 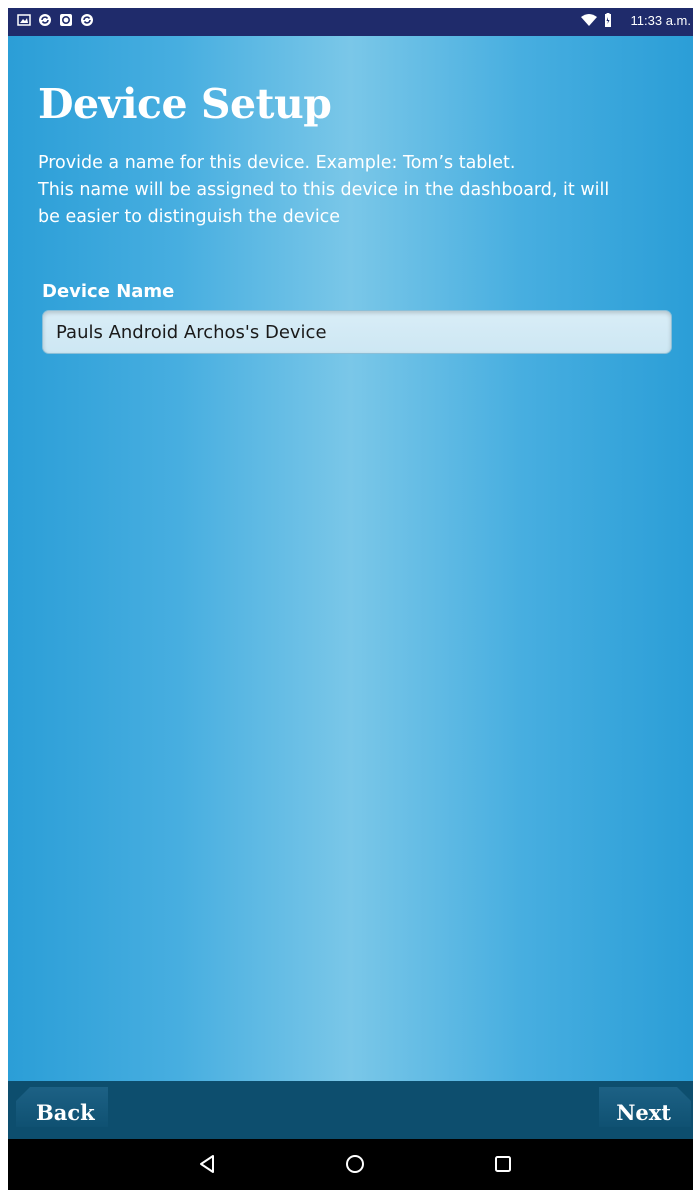 What do you see at coordinates (108, 291) in the screenshot?
I see `device-name-label: Device Name` at bounding box center [108, 291].